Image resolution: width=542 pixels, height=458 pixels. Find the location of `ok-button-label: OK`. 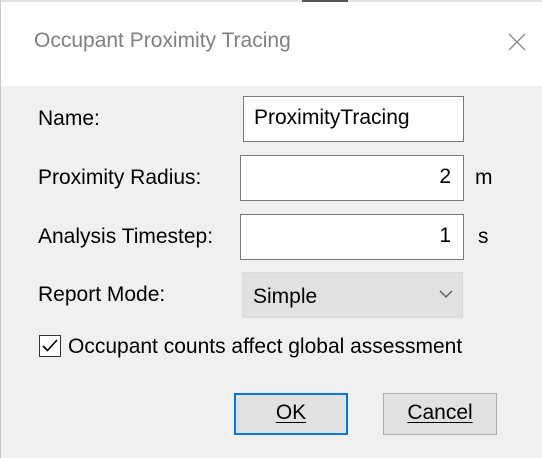

ok-button-label: OK is located at coordinates (291, 412).